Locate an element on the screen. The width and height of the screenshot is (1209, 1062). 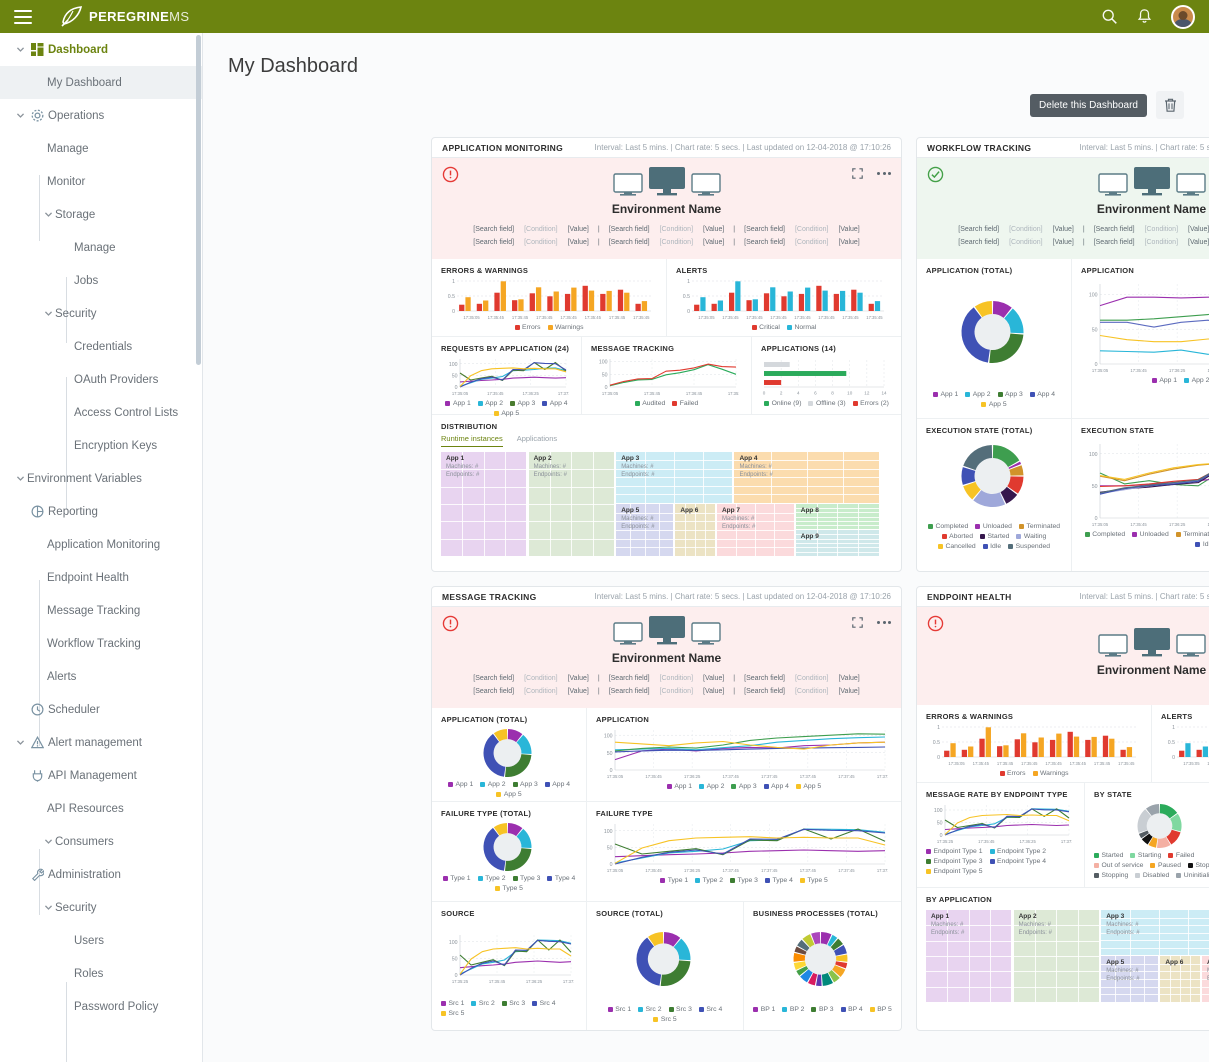
sidebar-item-message-tracking: Message Tracking is located at coordinates (101, 610).